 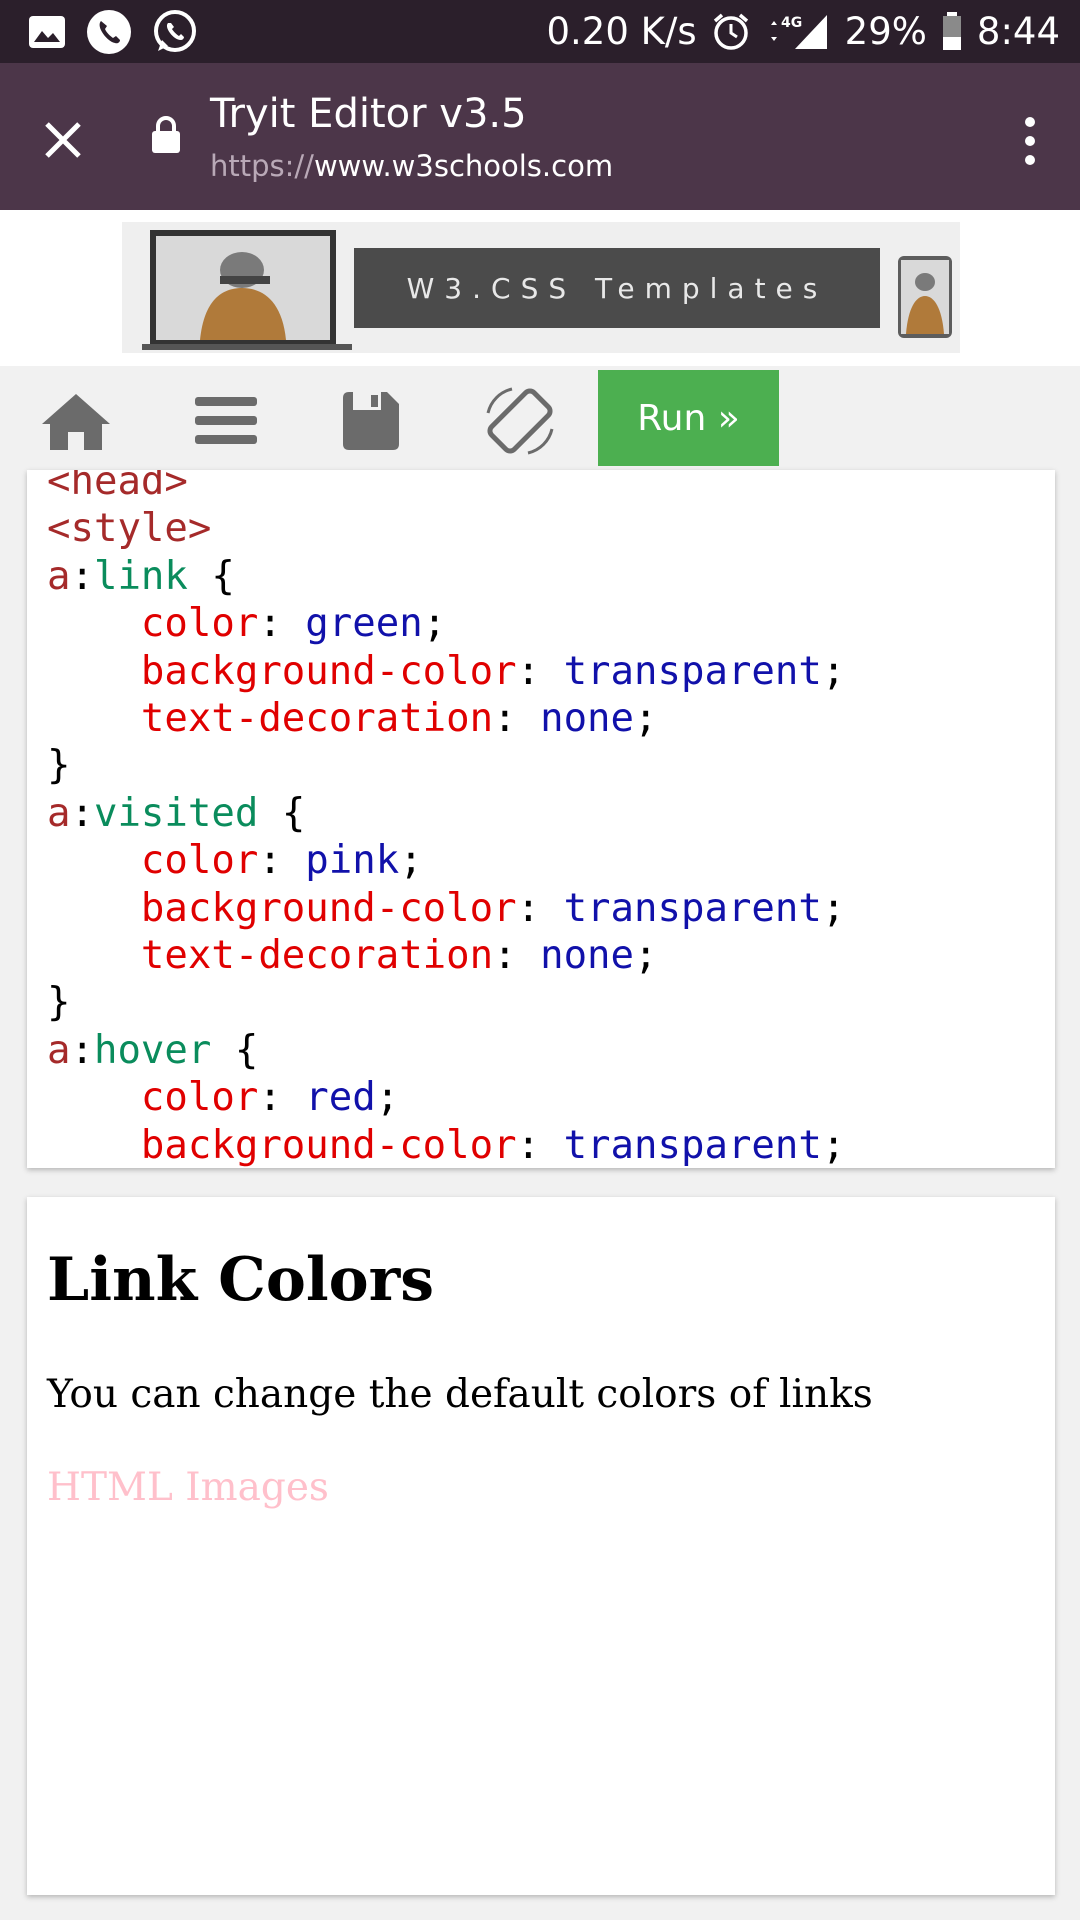 I want to click on phone-image, so click(x=925, y=297).